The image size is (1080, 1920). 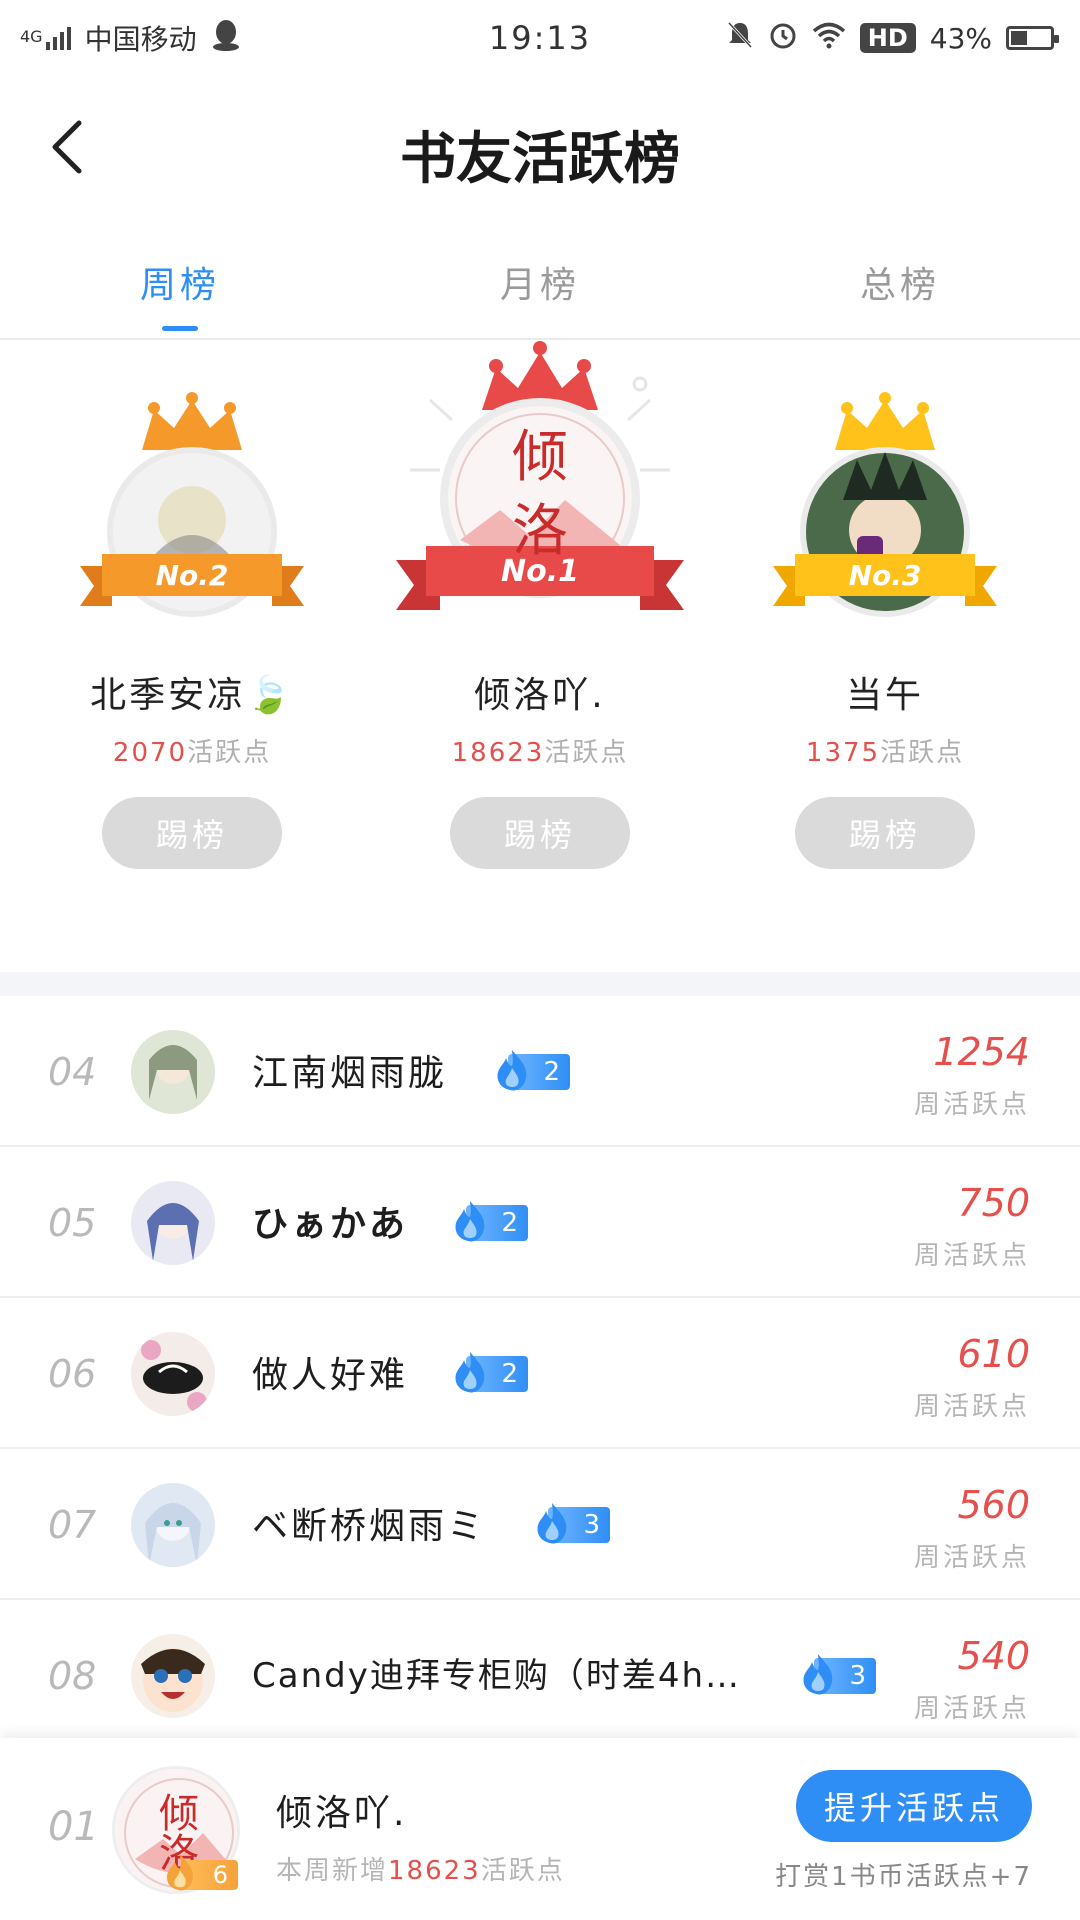 I want to click on rank-label: No.1, so click(x=540, y=571).